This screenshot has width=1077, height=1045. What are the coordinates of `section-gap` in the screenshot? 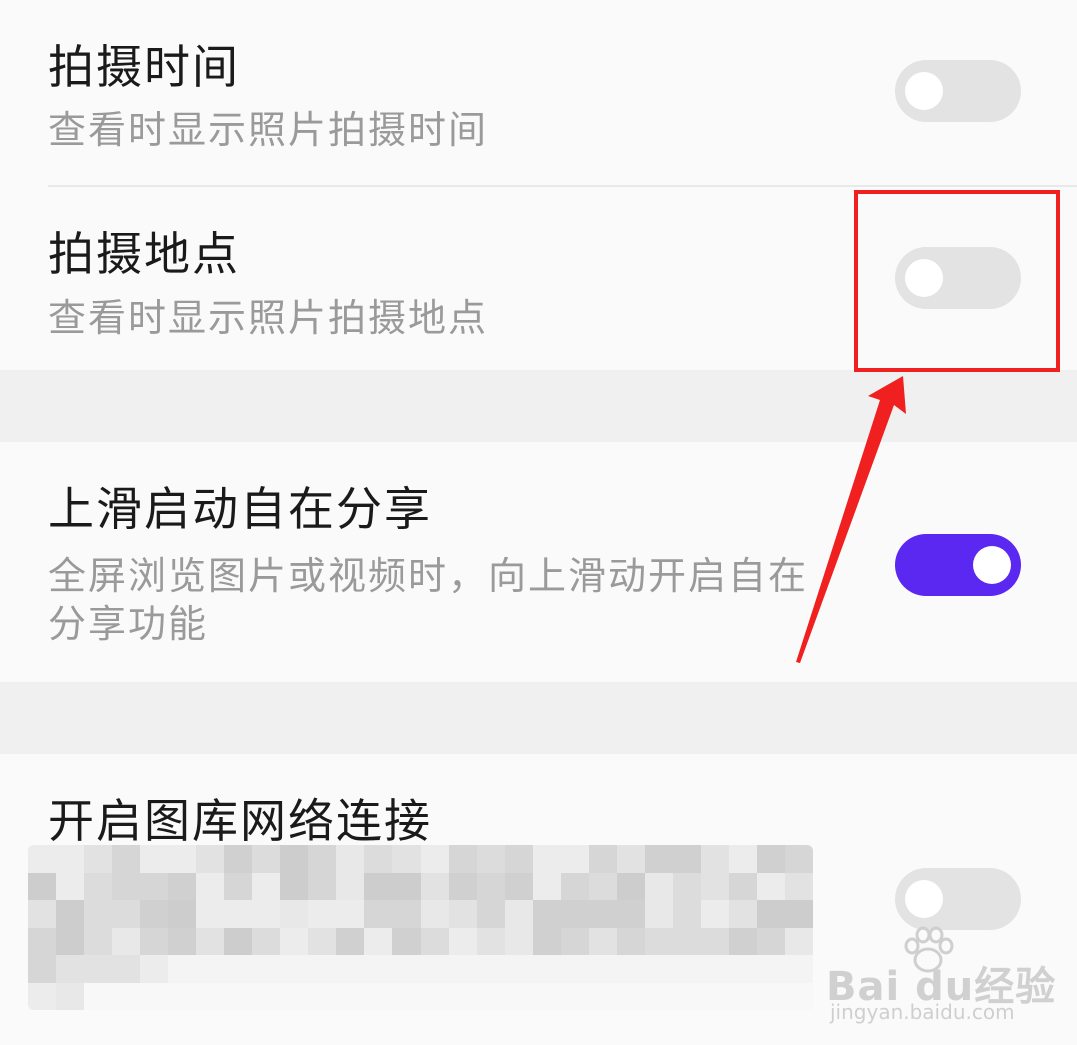 It's located at (538, 718).